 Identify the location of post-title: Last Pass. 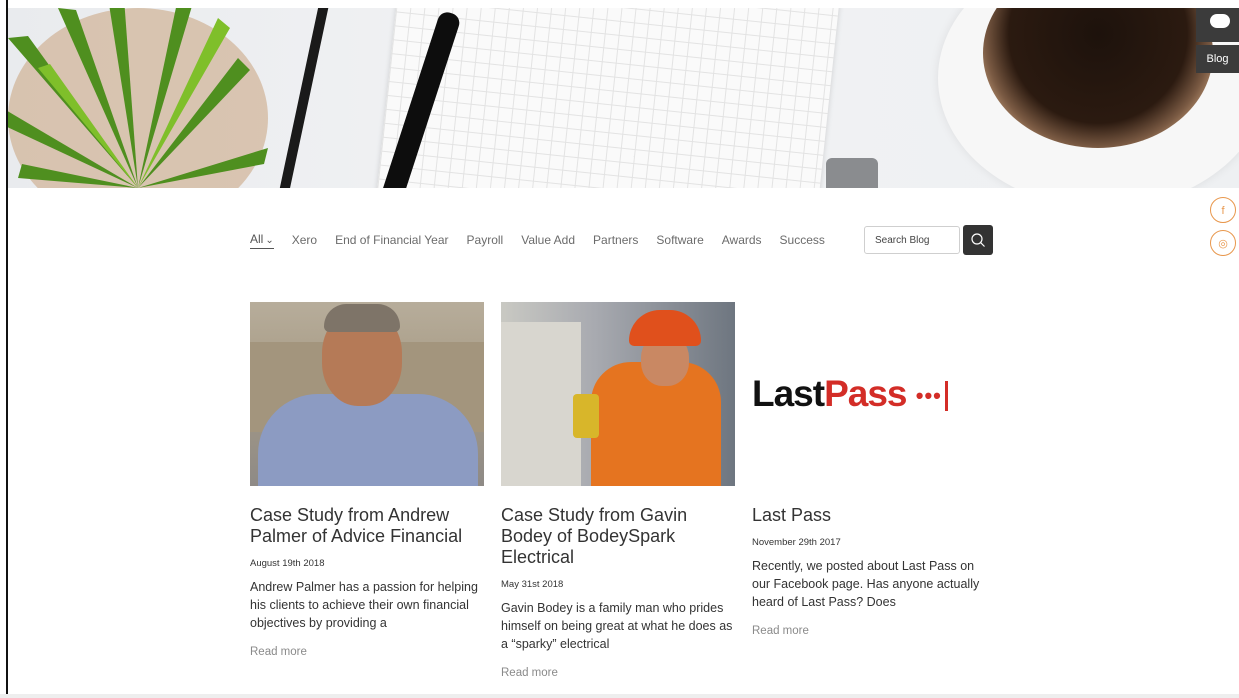
(870, 515).